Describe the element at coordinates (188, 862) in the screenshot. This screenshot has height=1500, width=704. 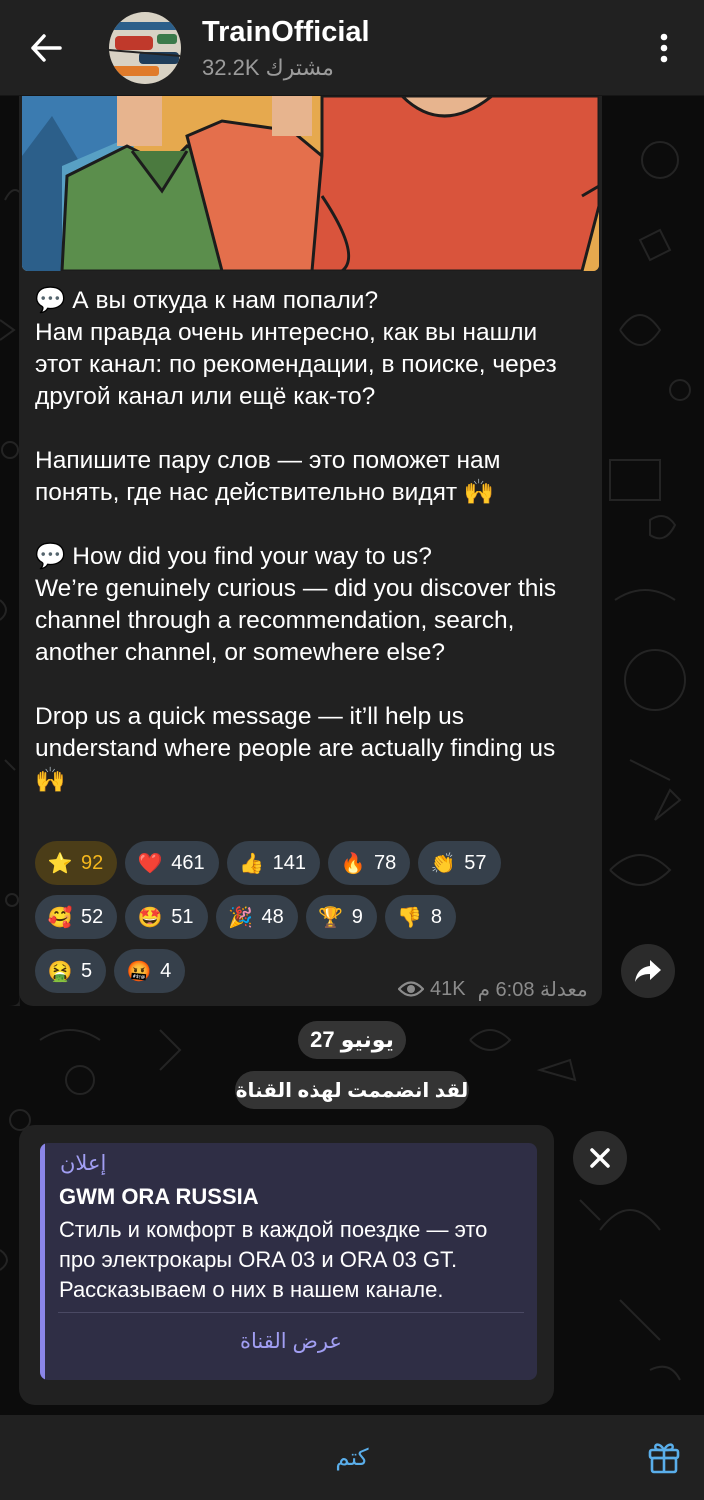
I see `reaction-count: 461` at that location.